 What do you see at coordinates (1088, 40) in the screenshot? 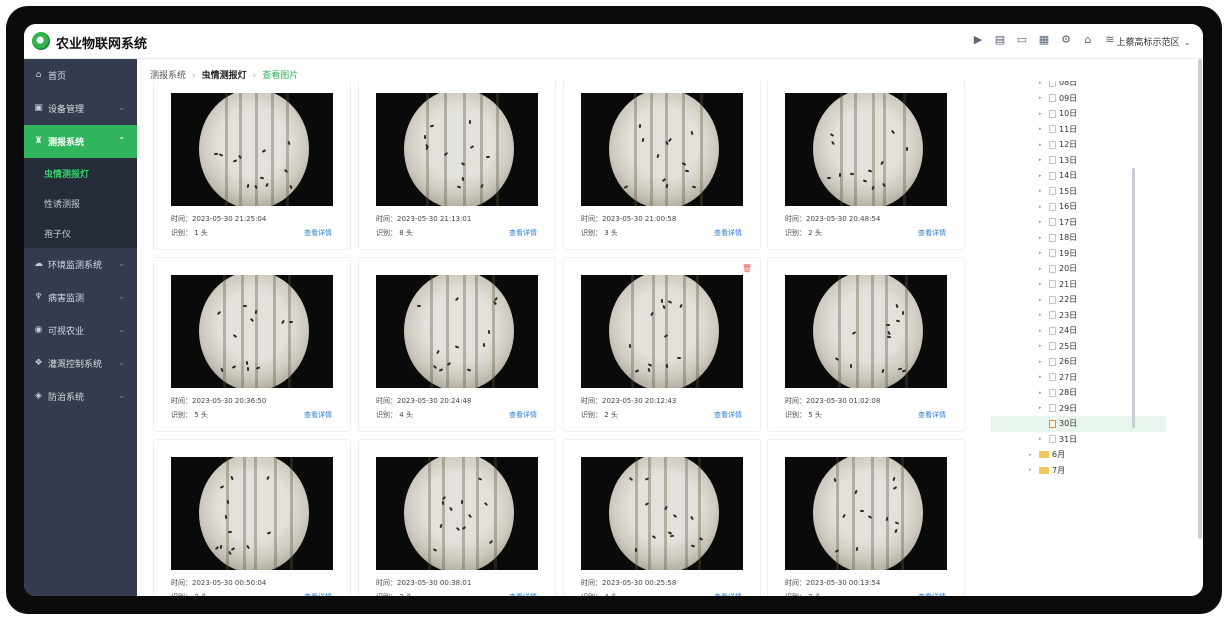
I see `home-icon: ⌂` at bounding box center [1088, 40].